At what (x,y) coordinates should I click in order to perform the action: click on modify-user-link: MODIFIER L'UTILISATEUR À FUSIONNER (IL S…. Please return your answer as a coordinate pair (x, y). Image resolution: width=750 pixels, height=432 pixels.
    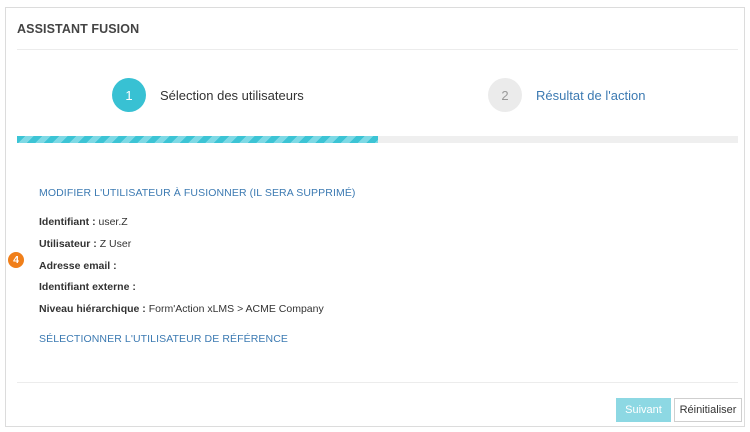
    Looking at the image, I should click on (197, 193).